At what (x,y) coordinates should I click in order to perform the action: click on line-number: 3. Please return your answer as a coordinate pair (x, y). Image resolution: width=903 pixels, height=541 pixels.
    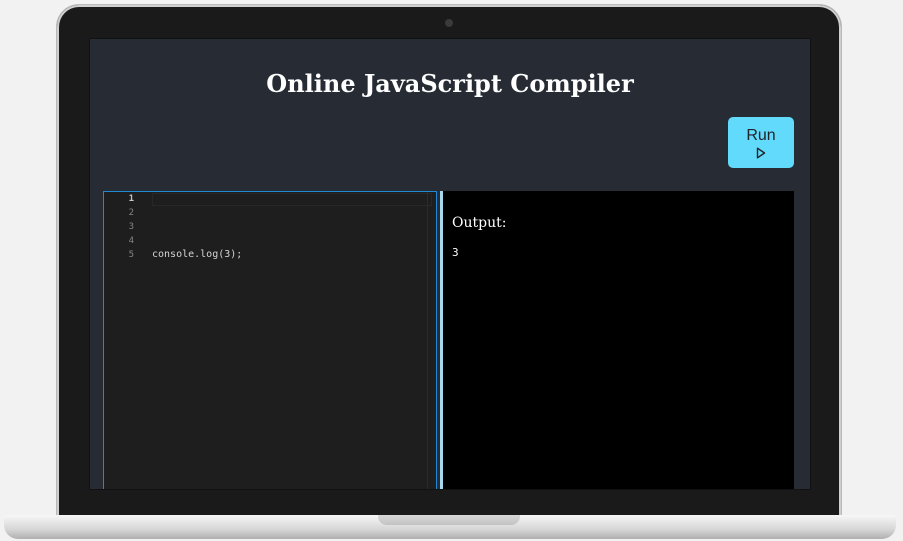
    Looking at the image, I should click on (131, 227).